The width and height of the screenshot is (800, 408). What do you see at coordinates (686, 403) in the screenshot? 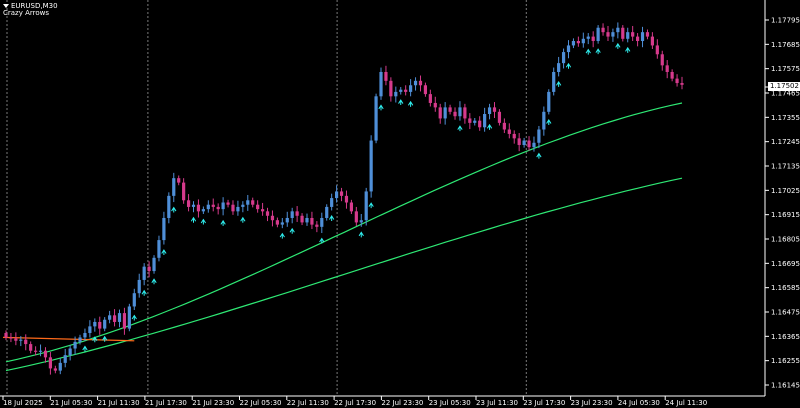
I see `x-tick-label: 24 Jul 11:30` at bounding box center [686, 403].